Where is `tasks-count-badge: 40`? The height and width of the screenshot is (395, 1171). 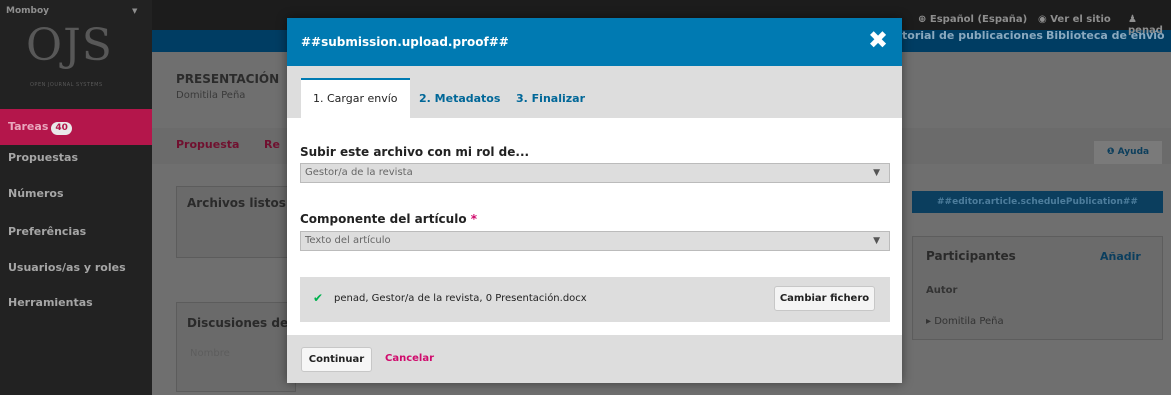 tasks-count-badge: 40 is located at coordinates (61, 128).